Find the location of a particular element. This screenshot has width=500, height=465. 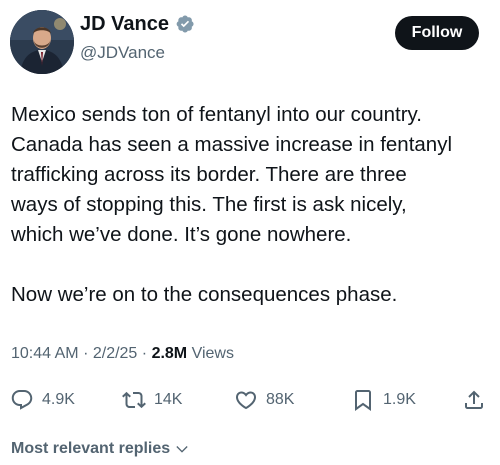

verified-badge-icon is located at coordinates (185, 24).